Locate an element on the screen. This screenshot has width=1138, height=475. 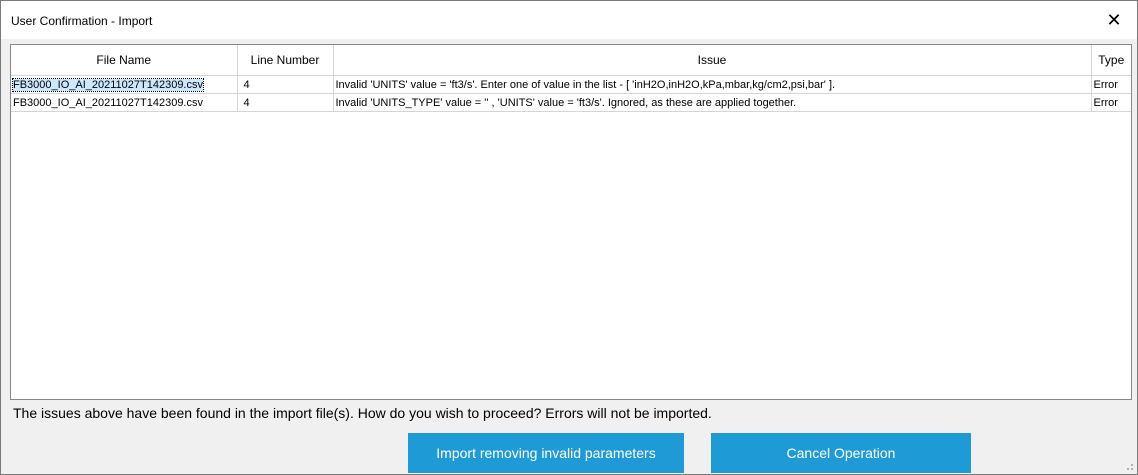
title-bar: User Confirmation - Import ✕ is located at coordinates (569, 20).